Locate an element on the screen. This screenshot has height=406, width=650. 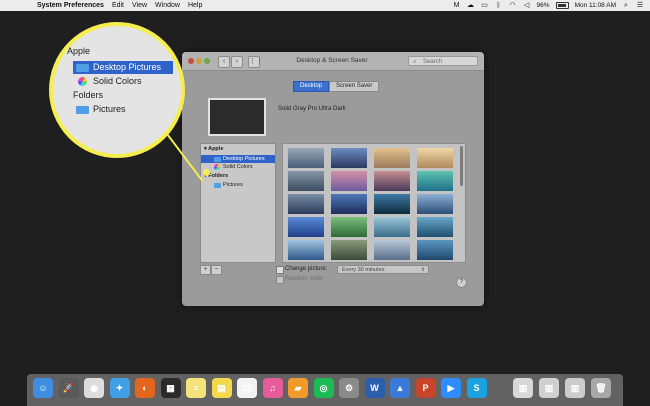
sidebar-item-pictures: Pictures is located at coordinates (238, 185).